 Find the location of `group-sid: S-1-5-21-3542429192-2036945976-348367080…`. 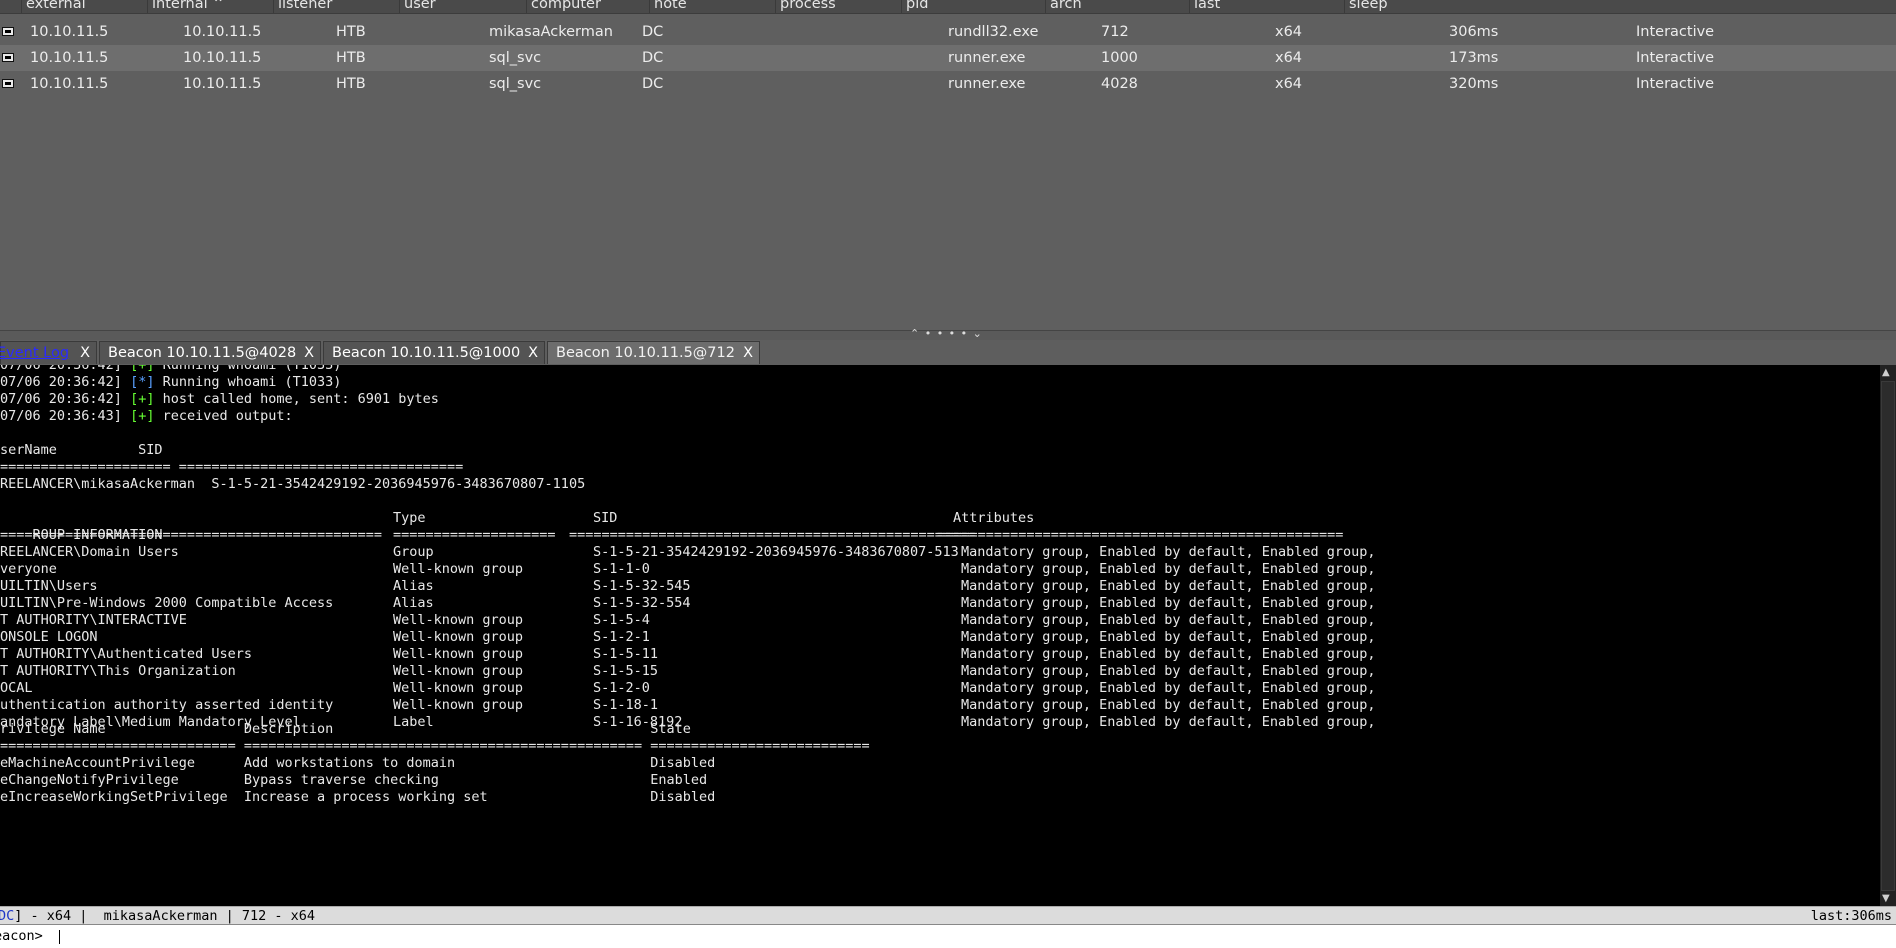

group-sid: S-1-5-21-3542429192-2036945976-348367080… is located at coordinates (776, 552).